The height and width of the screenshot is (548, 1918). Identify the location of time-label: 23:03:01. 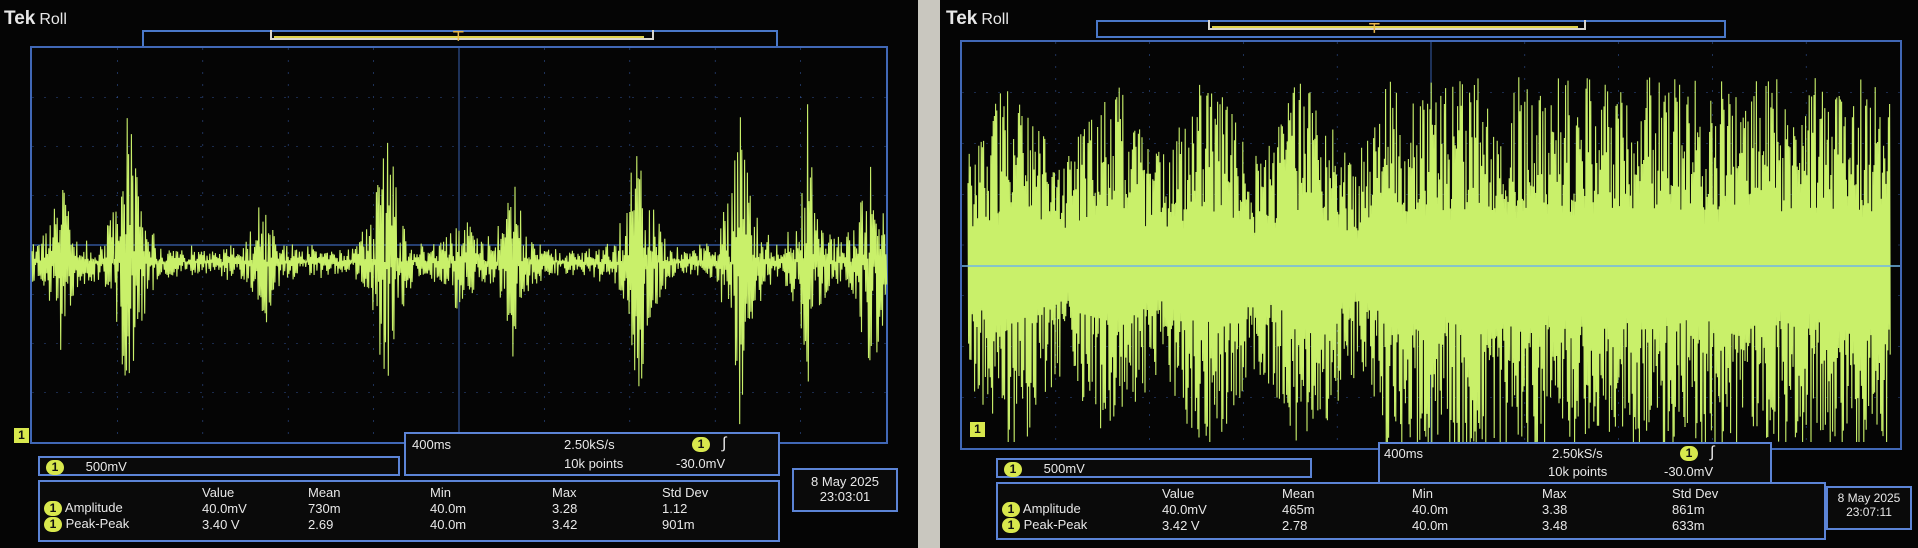
(845, 496).